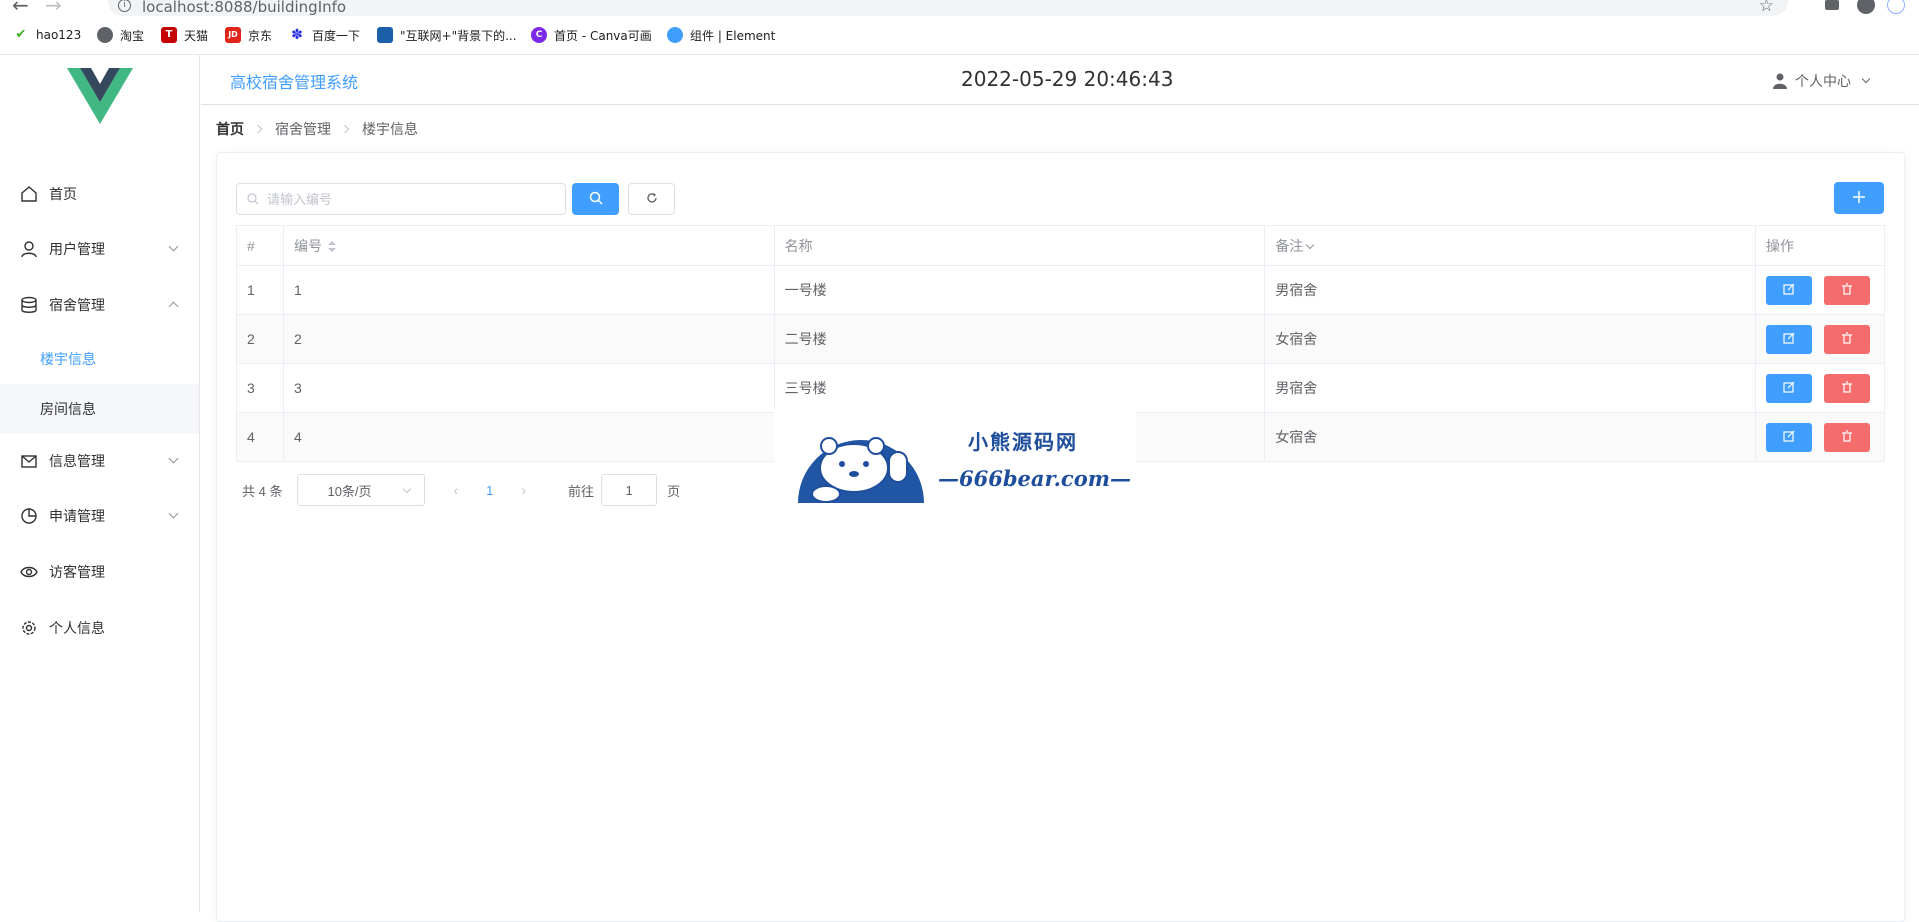  What do you see at coordinates (99, 572) in the screenshot?
I see `sidebar-item-visitor-management: 访客管理` at bounding box center [99, 572].